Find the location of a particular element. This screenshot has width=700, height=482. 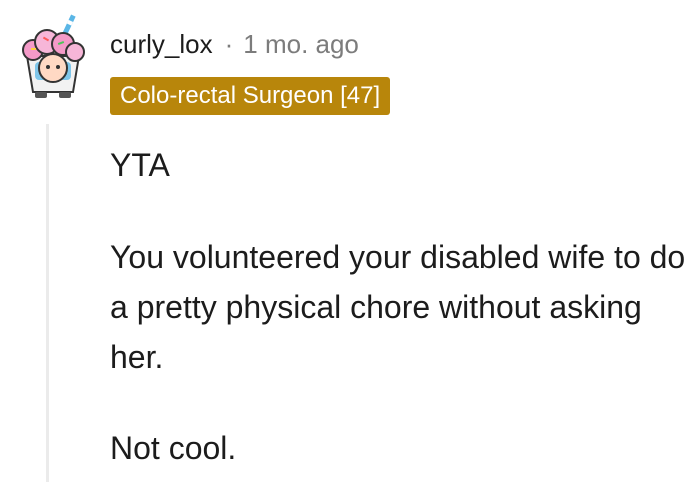

snoo-avatar-icon is located at coordinates (53, 56).